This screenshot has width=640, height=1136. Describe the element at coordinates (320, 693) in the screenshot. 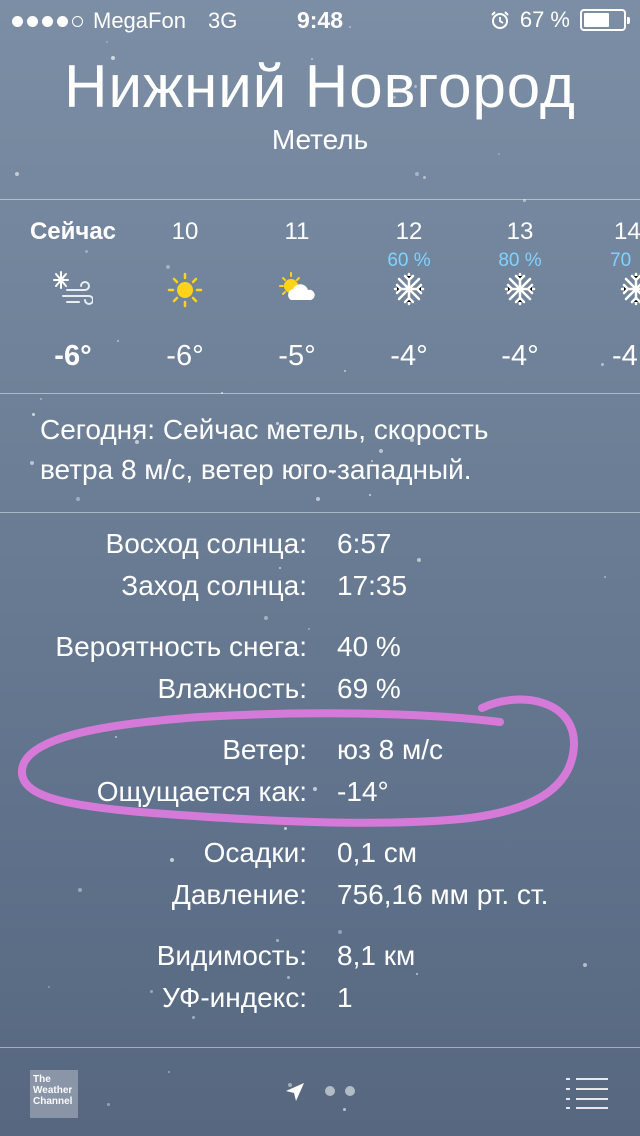

I see `detail-row: Влажность: 69 %` at that location.